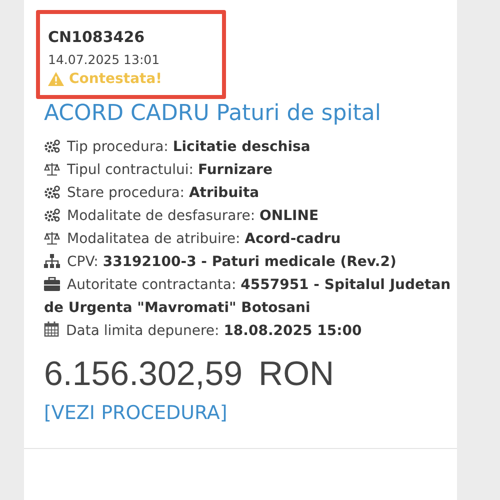 This screenshot has width=500, height=500. What do you see at coordinates (52, 261) in the screenshot?
I see `sitemap-icon` at bounding box center [52, 261].